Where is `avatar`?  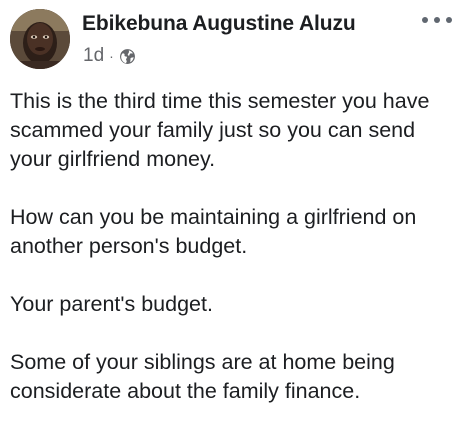 avatar is located at coordinates (40, 39).